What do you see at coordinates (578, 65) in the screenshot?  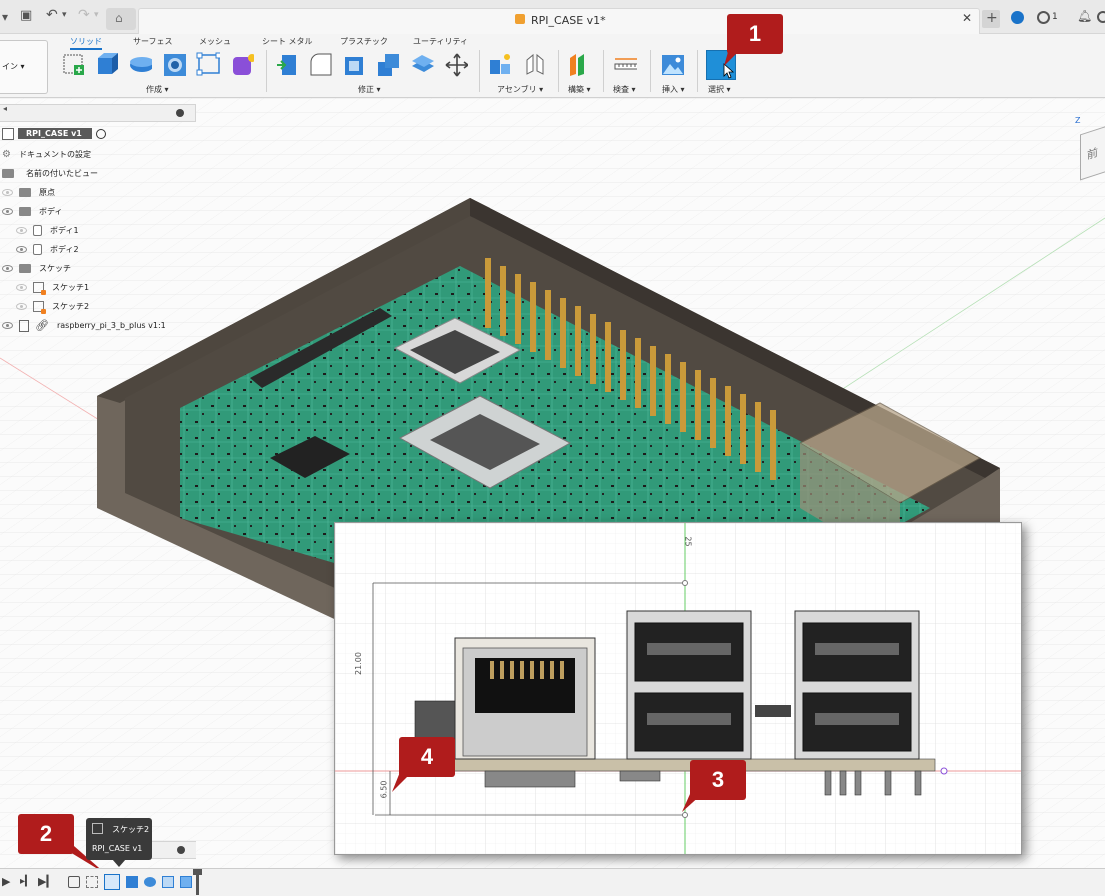 I see `offset-plane-icon` at bounding box center [578, 65].